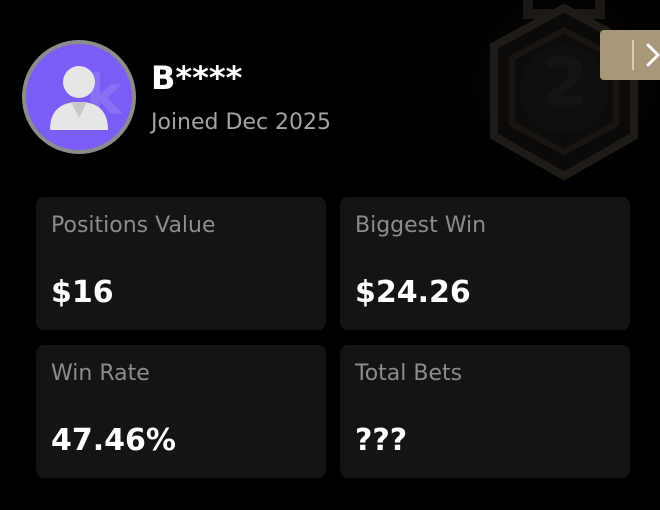  Describe the element at coordinates (86, 97) in the screenshot. I see `user-icon: k` at that location.